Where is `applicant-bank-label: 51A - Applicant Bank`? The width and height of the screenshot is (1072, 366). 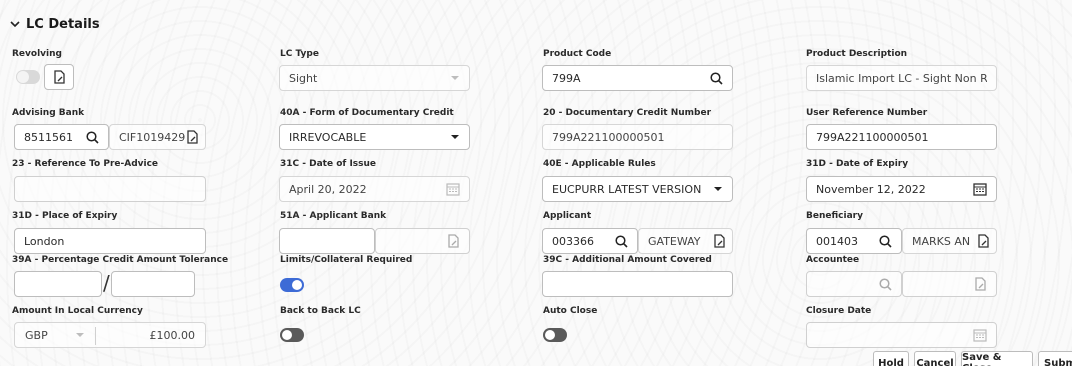
applicant-bank-label: 51A - Applicant Bank is located at coordinates (333, 216).